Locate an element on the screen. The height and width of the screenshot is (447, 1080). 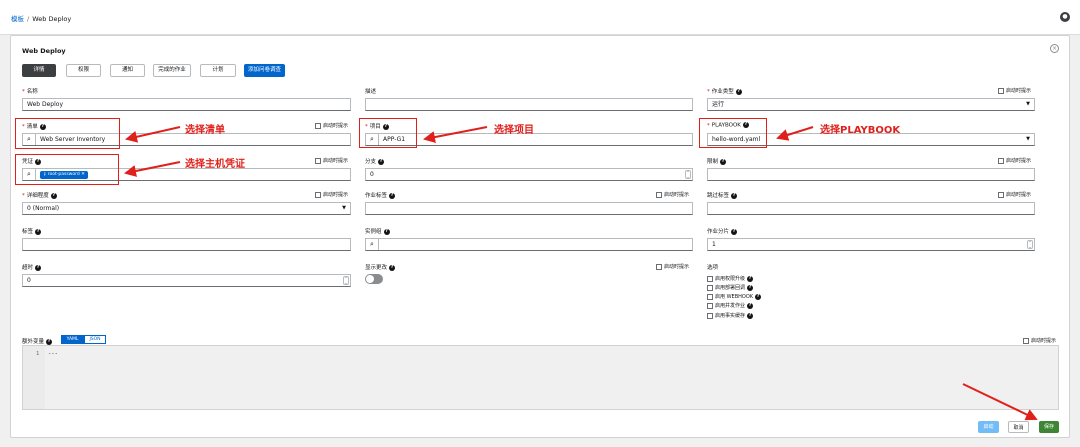
annotation-arrow-save is located at coordinates (1000, 402).